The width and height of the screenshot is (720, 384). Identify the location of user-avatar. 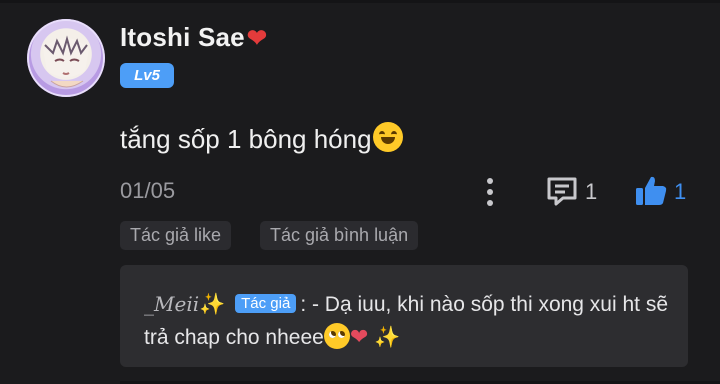
(66, 58).